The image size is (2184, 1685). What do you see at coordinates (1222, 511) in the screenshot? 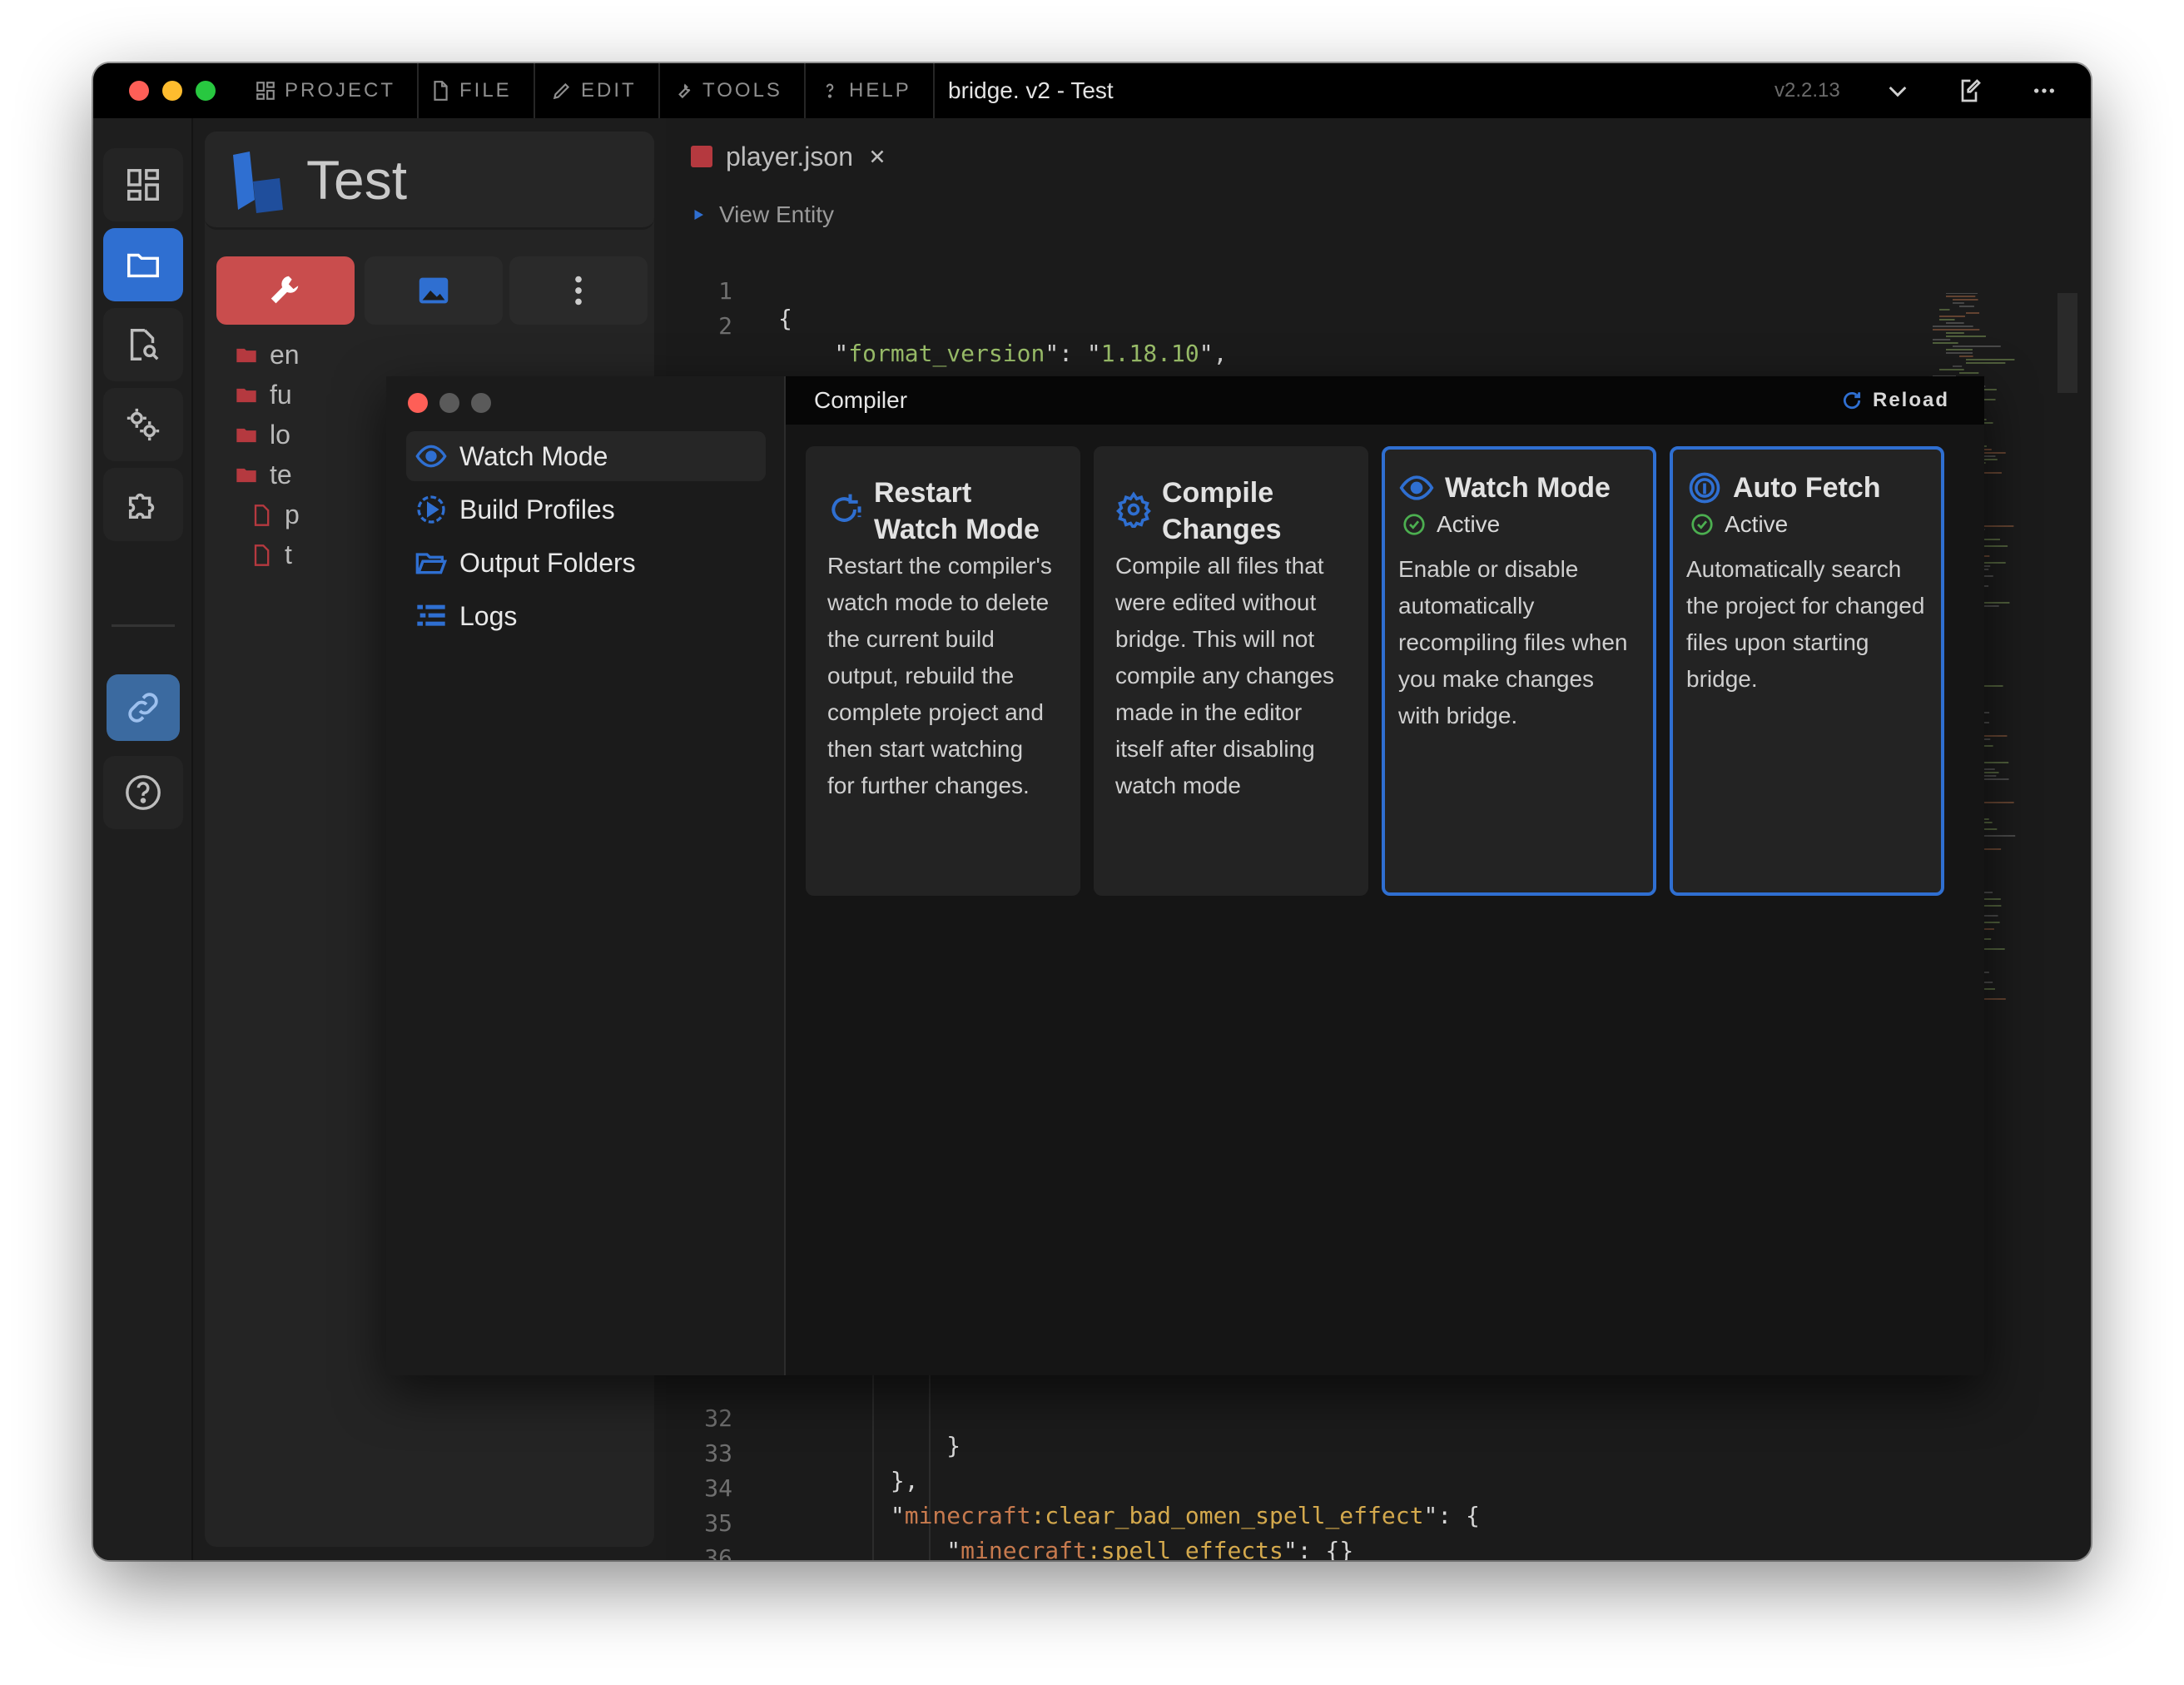
I see `card-title: Compile Changes` at bounding box center [1222, 511].